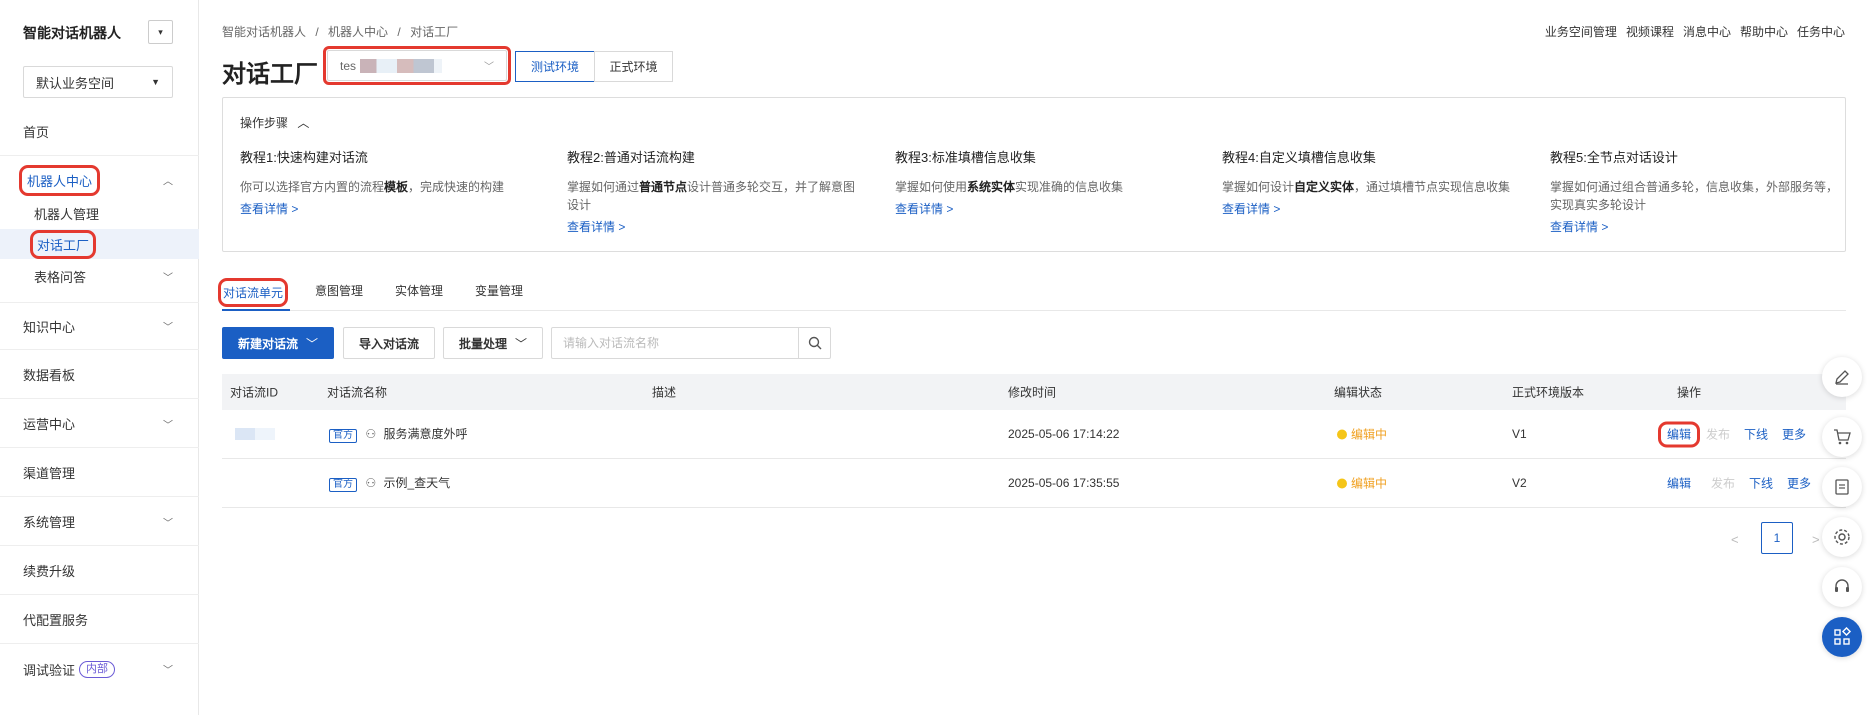  I want to click on apps-tool-button, so click(1842, 637).